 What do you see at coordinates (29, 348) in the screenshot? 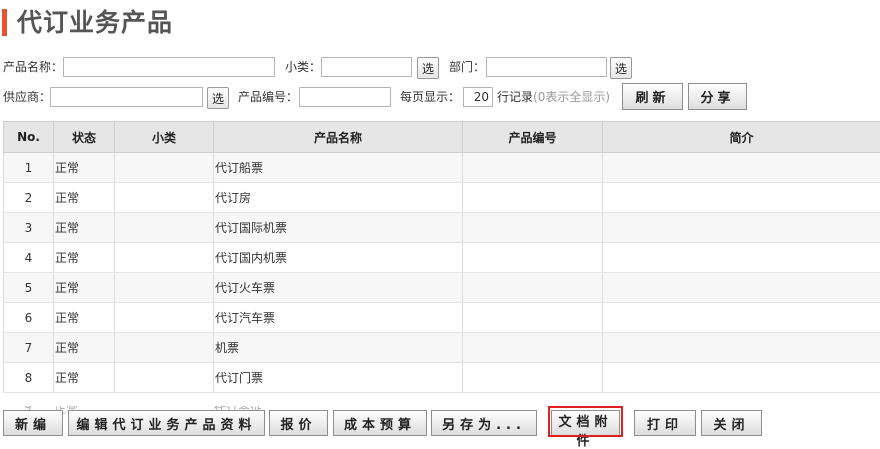
I see `cell-no: 7` at bounding box center [29, 348].